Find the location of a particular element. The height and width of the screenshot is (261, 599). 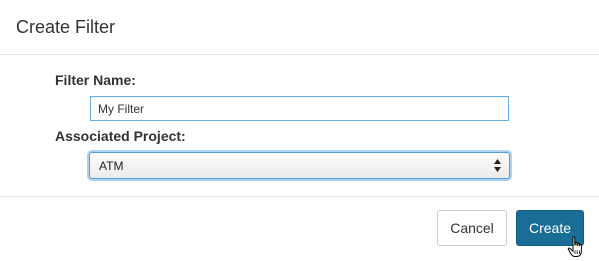

associated-project-select: ATM is located at coordinates (299, 165).